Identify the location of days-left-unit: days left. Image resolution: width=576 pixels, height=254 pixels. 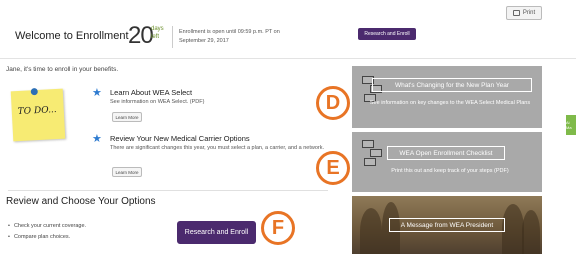
(157, 33).